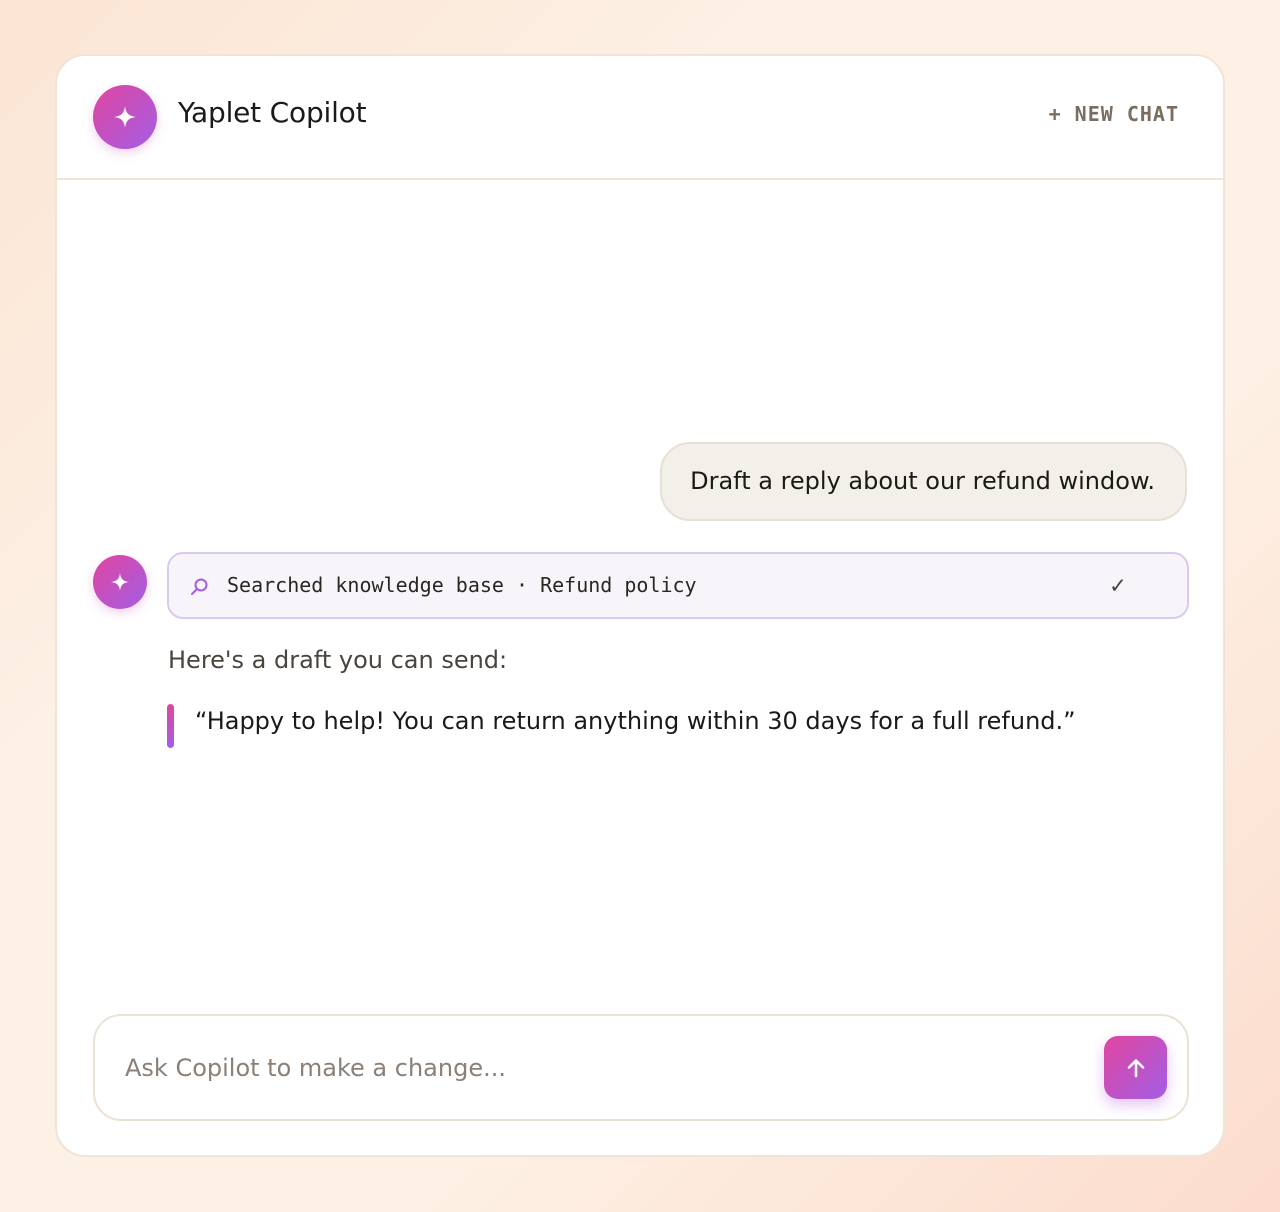 This screenshot has width=1280, height=1212. Describe the element at coordinates (272, 112) in the screenshot. I see `app-title: Yaplet Copilot` at that location.